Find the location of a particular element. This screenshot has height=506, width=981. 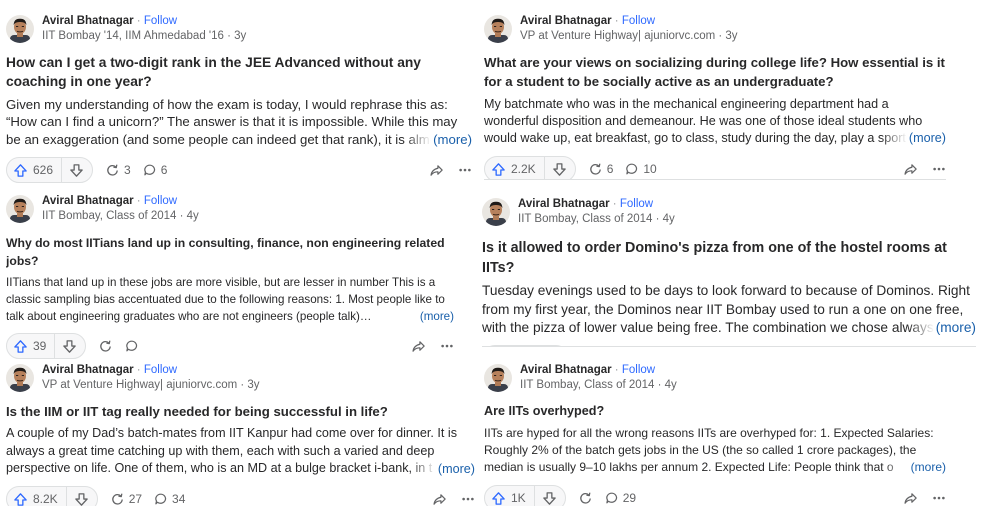

upvote-button: 626 is located at coordinates (35, 170).